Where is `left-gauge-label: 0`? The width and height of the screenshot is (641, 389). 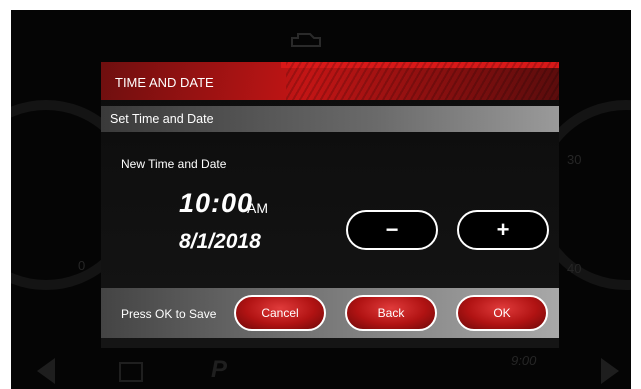 left-gauge-label: 0 is located at coordinates (82, 265).